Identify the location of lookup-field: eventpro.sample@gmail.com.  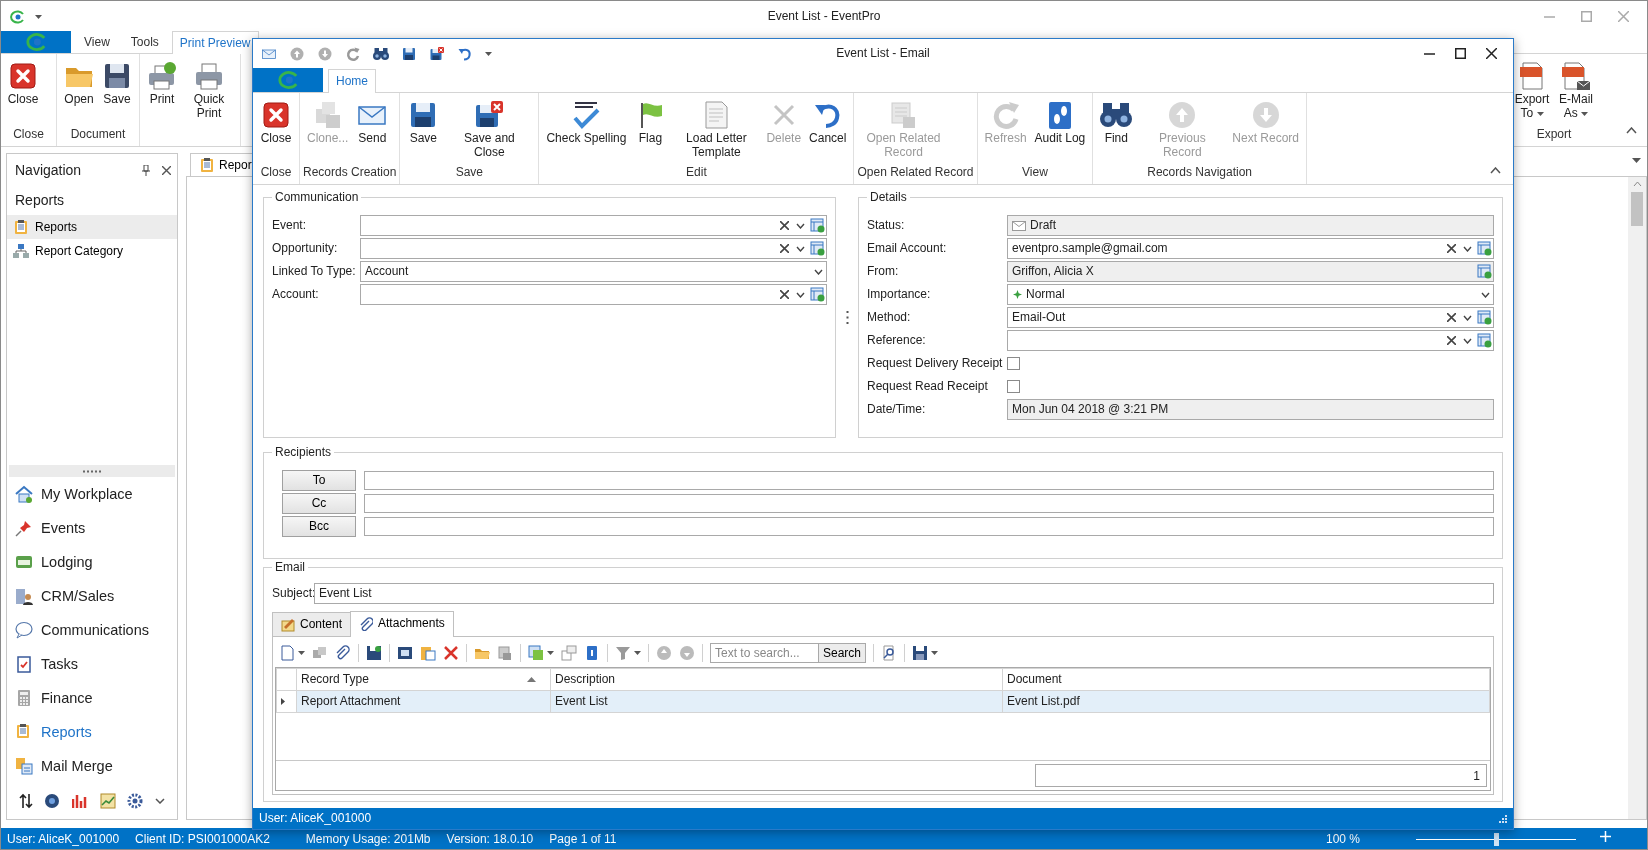
(1250, 248).